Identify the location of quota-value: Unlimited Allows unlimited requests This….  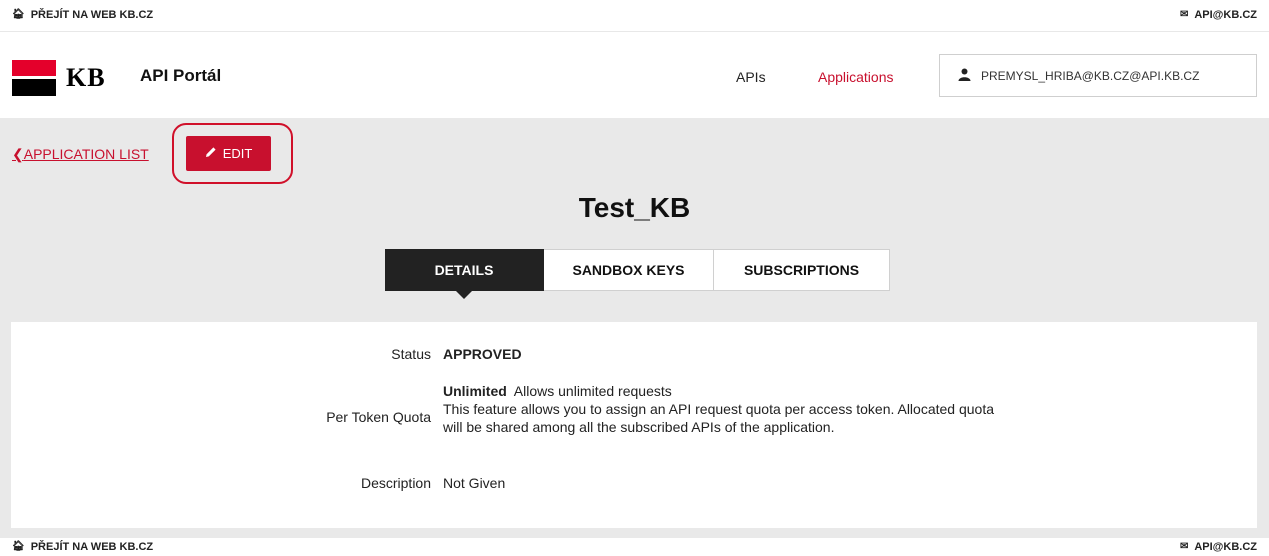
(718, 409).